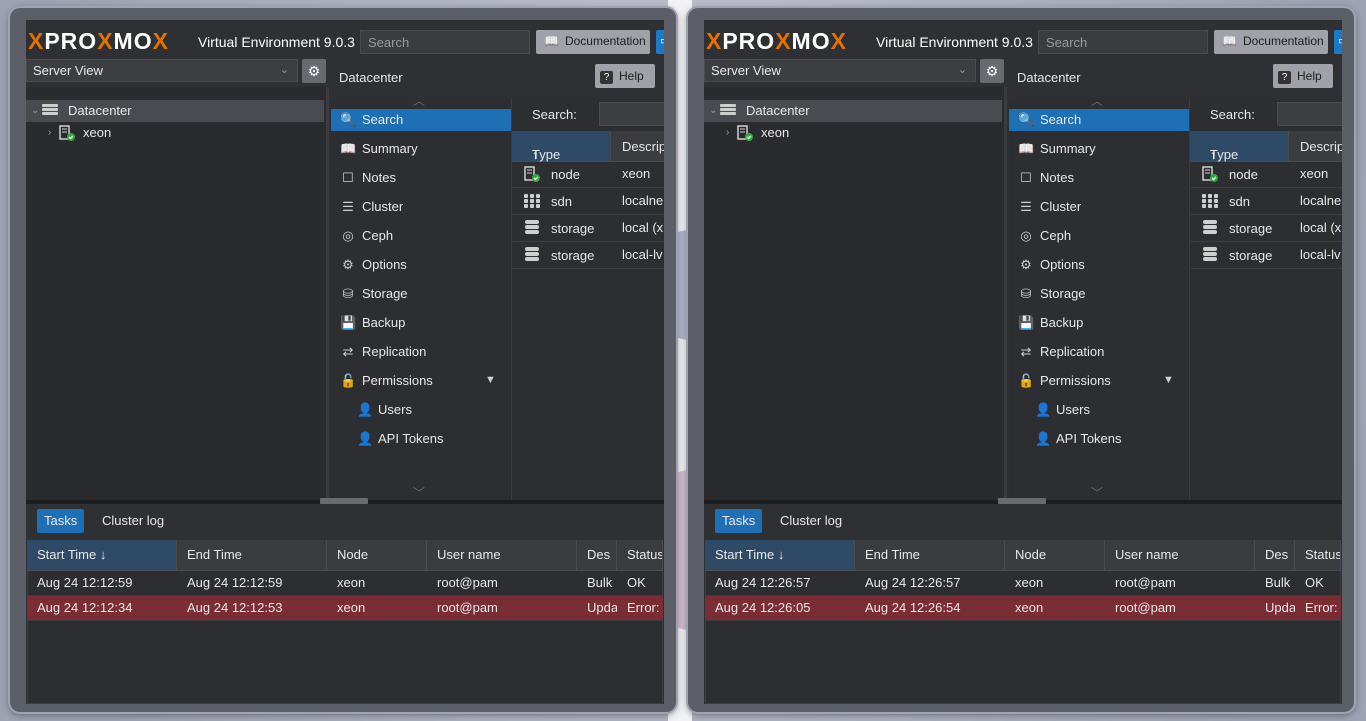  What do you see at coordinates (1320, 254) in the screenshot?
I see `grid-description: local-lv` at bounding box center [1320, 254].